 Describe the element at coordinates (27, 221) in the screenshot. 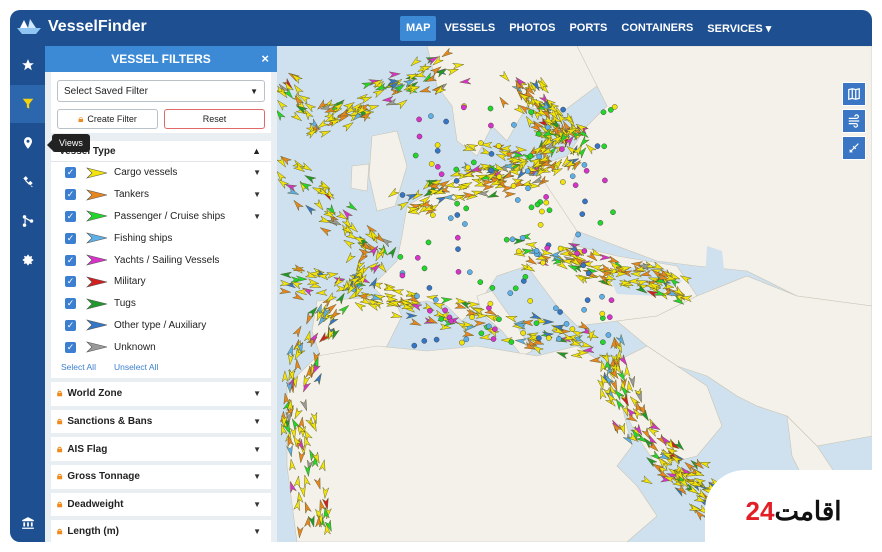

I see `route-button` at that location.